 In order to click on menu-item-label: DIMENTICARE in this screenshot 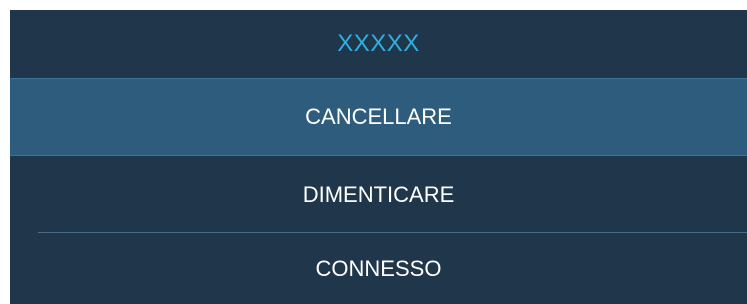, I will do `click(378, 194)`.